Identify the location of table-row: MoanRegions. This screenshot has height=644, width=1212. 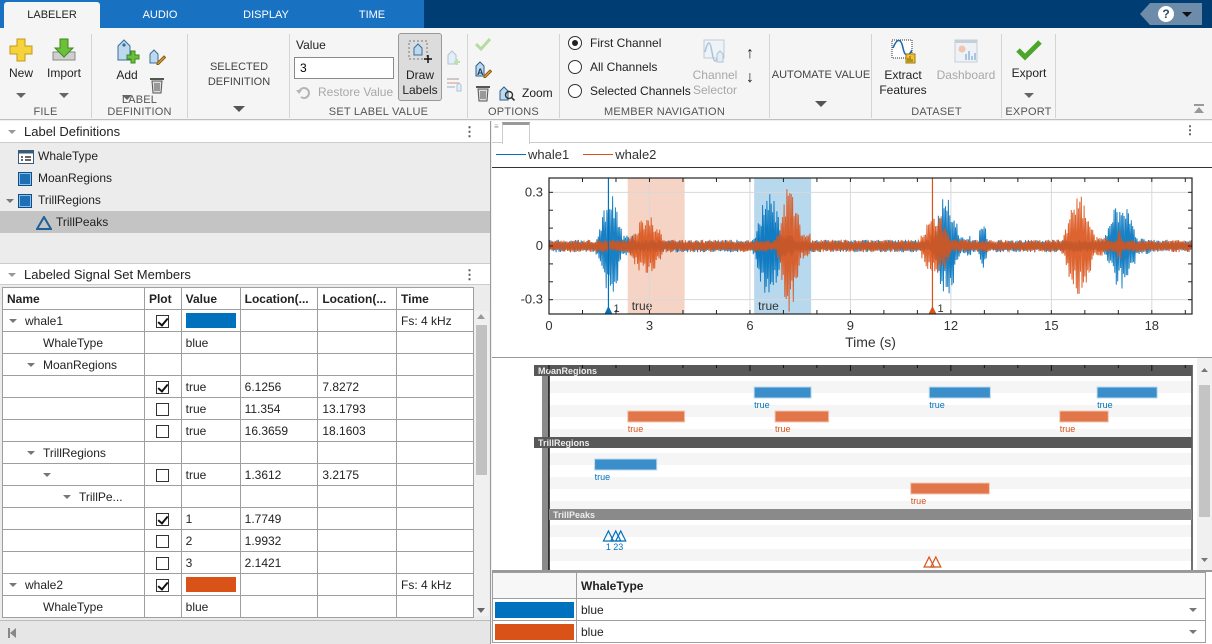
(238, 364).